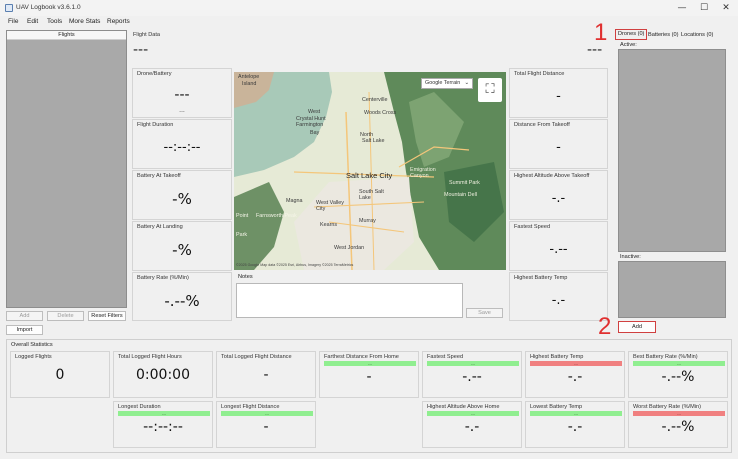 This screenshot has width=738, height=459. What do you see at coordinates (294, 201) in the screenshot?
I see `map-label-magna: Magna` at bounding box center [294, 201].